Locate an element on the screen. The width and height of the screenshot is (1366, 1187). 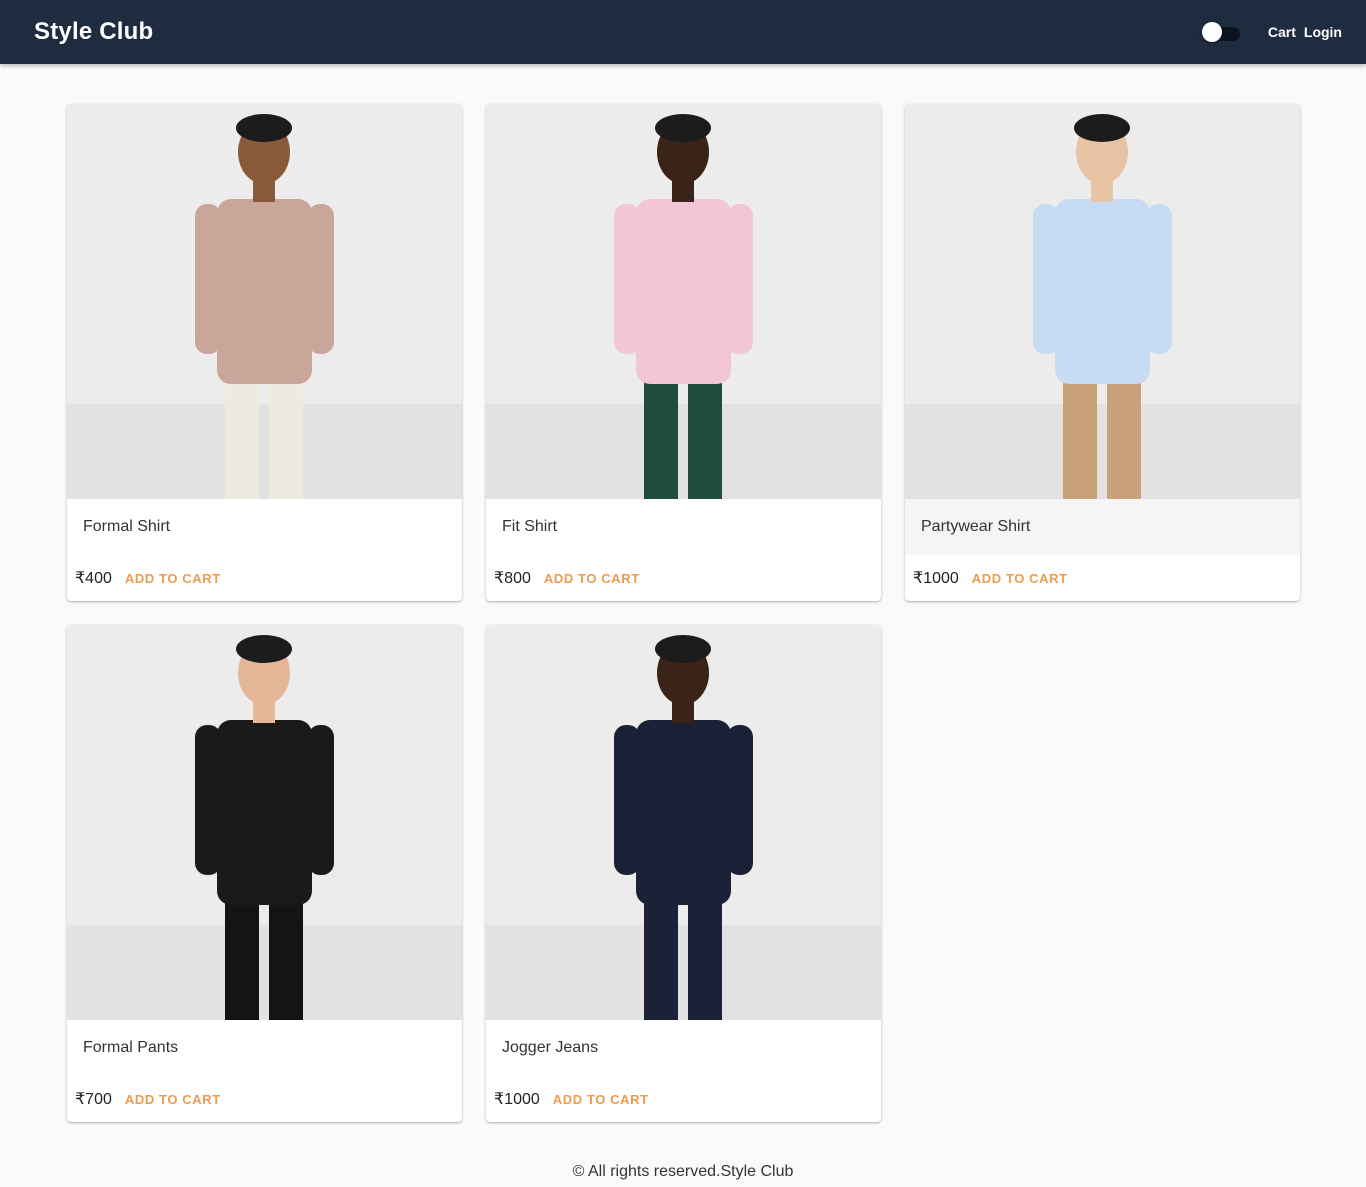
product-card: Jogger Jeans ₹1000 ADD TO CART is located at coordinates (683, 873).